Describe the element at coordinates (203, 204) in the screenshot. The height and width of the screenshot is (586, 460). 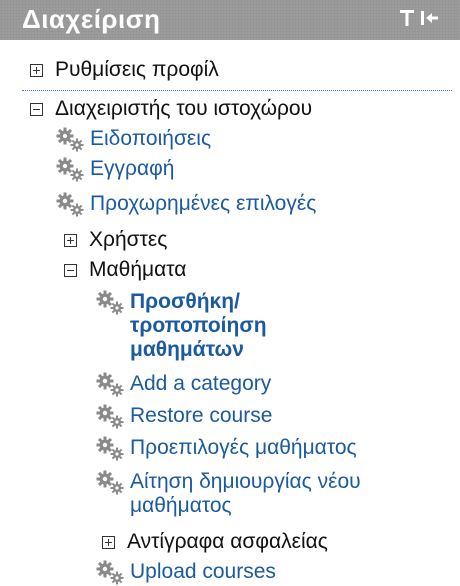
I see `tree-item-label: Προχωρημένες επιλογές` at that location.